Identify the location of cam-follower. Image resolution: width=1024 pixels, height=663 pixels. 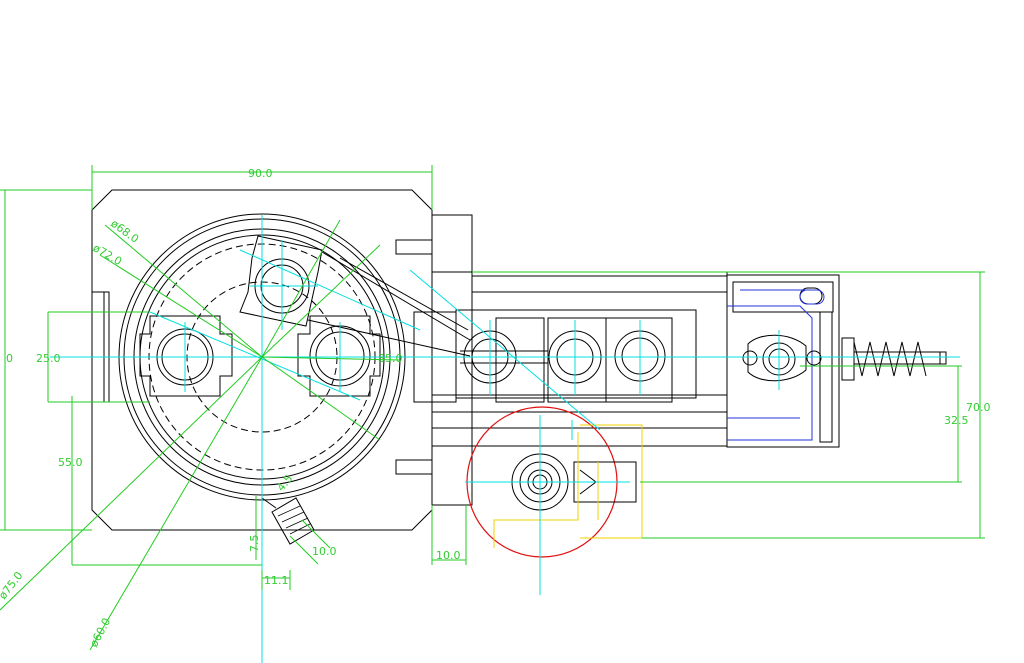
(782, 358).